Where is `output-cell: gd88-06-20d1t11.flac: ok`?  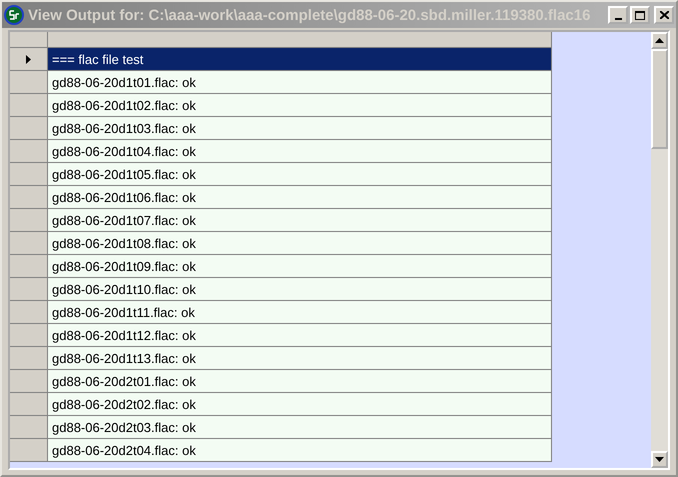 output-cell: gd88-06-20d1t11.flac: ok is located at coordinates (300, 312).